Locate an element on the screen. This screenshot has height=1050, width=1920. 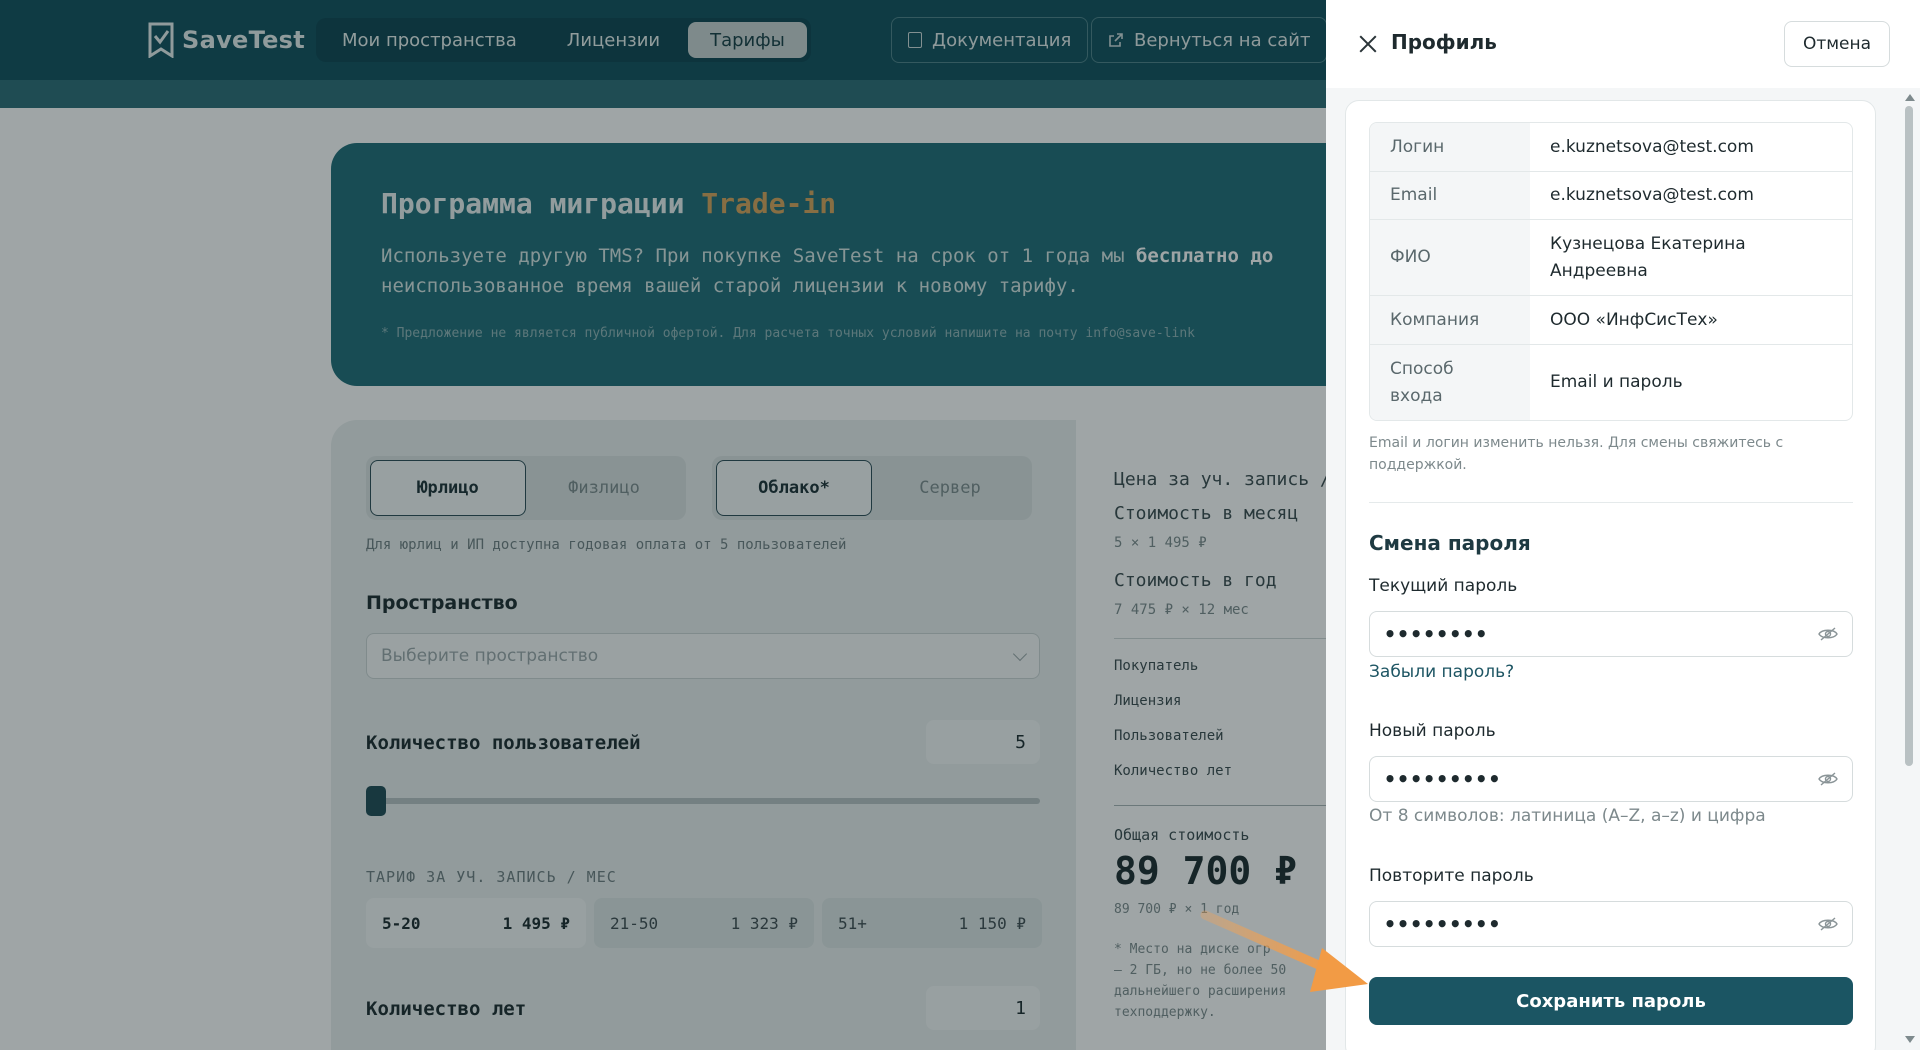
save-password-button: Сохранить пароль is located at coordinates (1611, 1001).